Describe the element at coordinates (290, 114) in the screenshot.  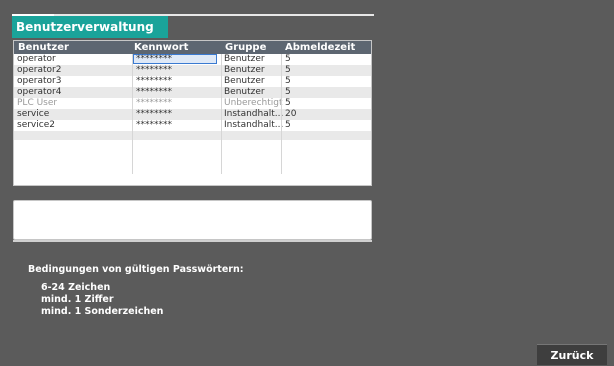
I see `cell-logout: 20` at that location.